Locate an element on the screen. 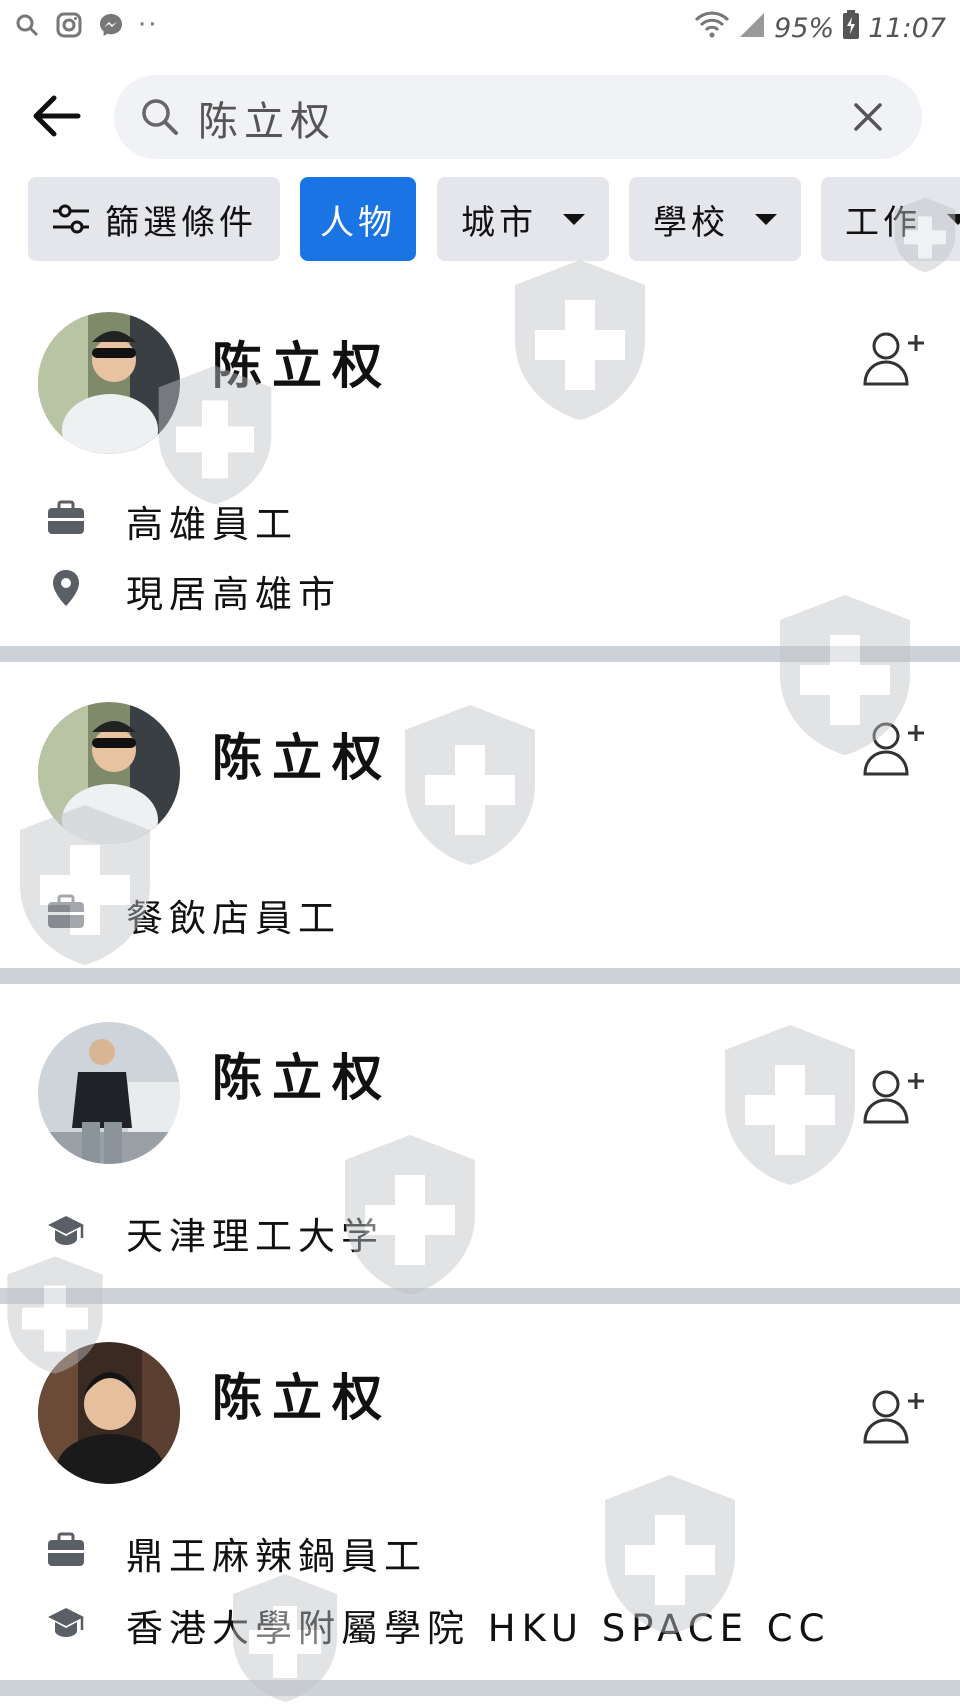  back-button is located at coordinates (56, 116).